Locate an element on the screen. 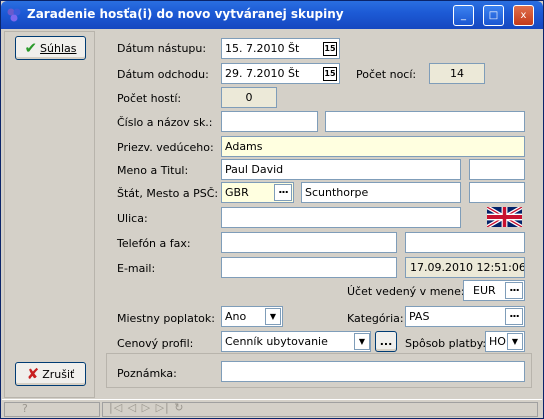 This screenshot has height=419, width=544. email-field is located at coordinates (309, 267).